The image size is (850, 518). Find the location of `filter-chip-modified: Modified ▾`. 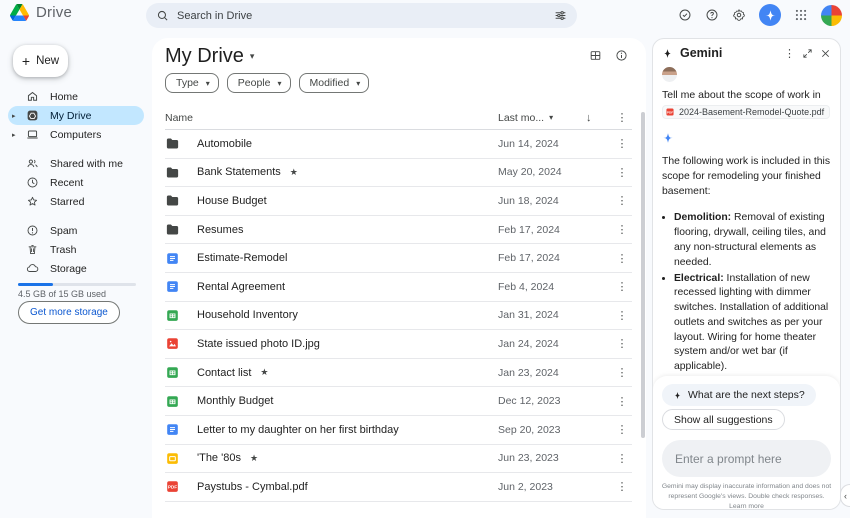

filter-chip-modified: Modified ▾ is located at coordinates (334, 83).